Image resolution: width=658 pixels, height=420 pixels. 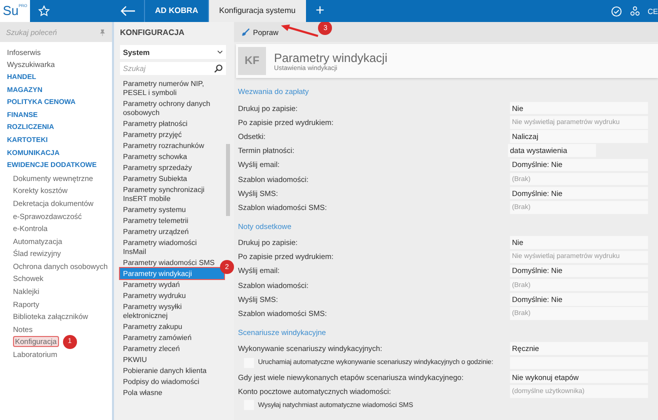 I want to click on new-tab-button: +, so click(x=320, y=11).